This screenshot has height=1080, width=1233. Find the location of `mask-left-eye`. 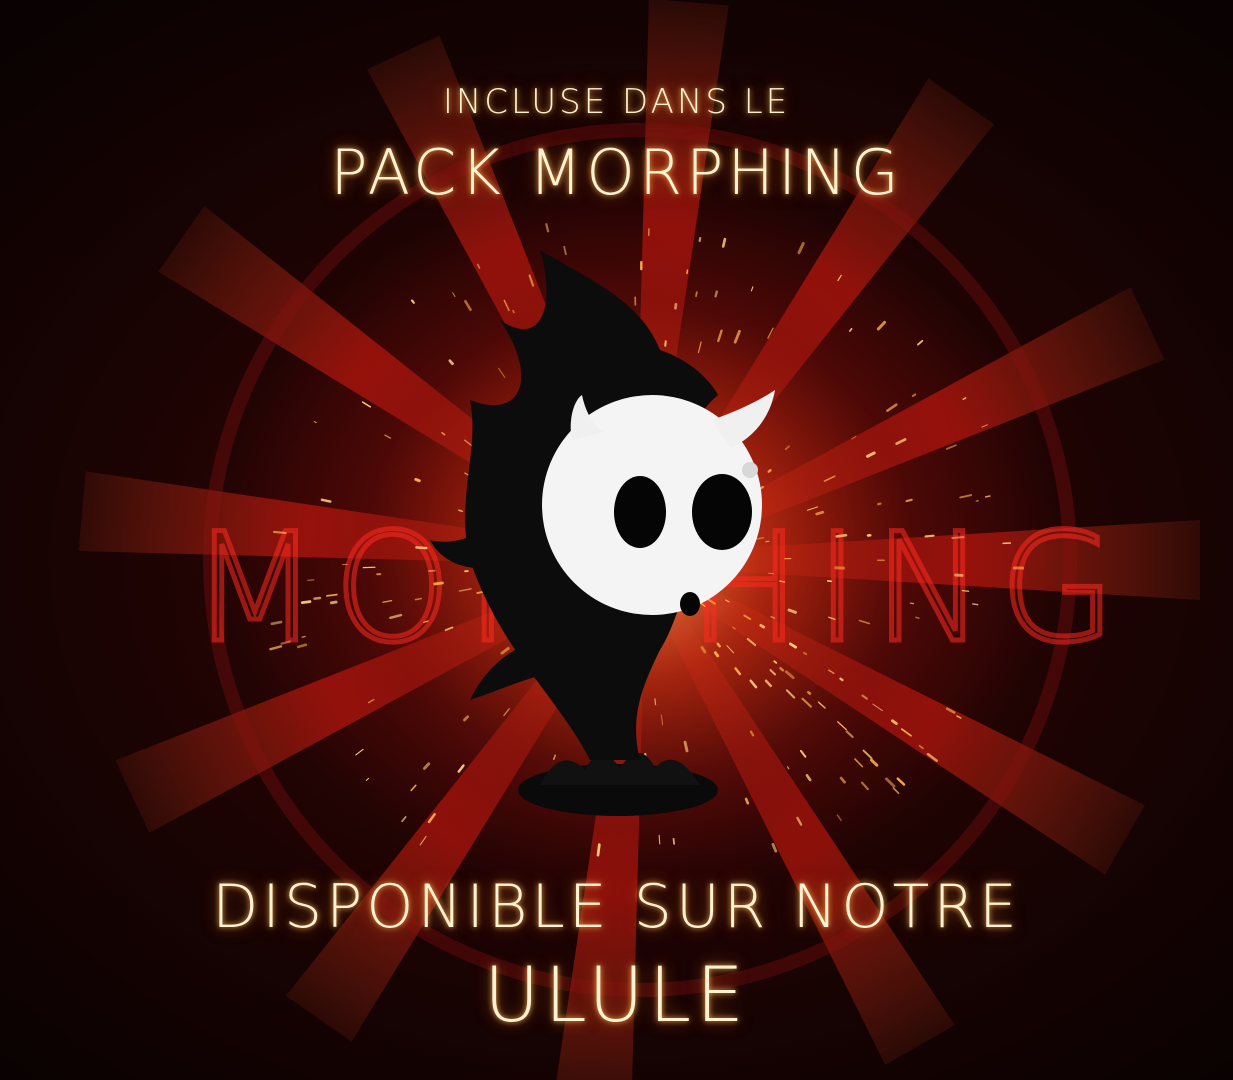

mask-left-eye is located at coordinates (640, 512).